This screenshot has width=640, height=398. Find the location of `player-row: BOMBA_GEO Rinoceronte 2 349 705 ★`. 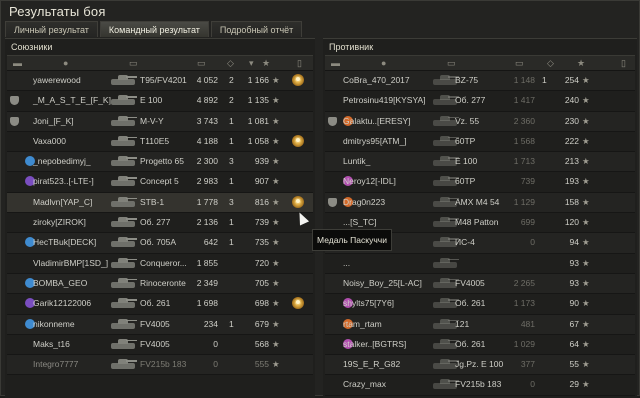

player-row: BOMBA_GEO Rinoceronte 2 349 705 ★ is located at coordinates (160, 284).